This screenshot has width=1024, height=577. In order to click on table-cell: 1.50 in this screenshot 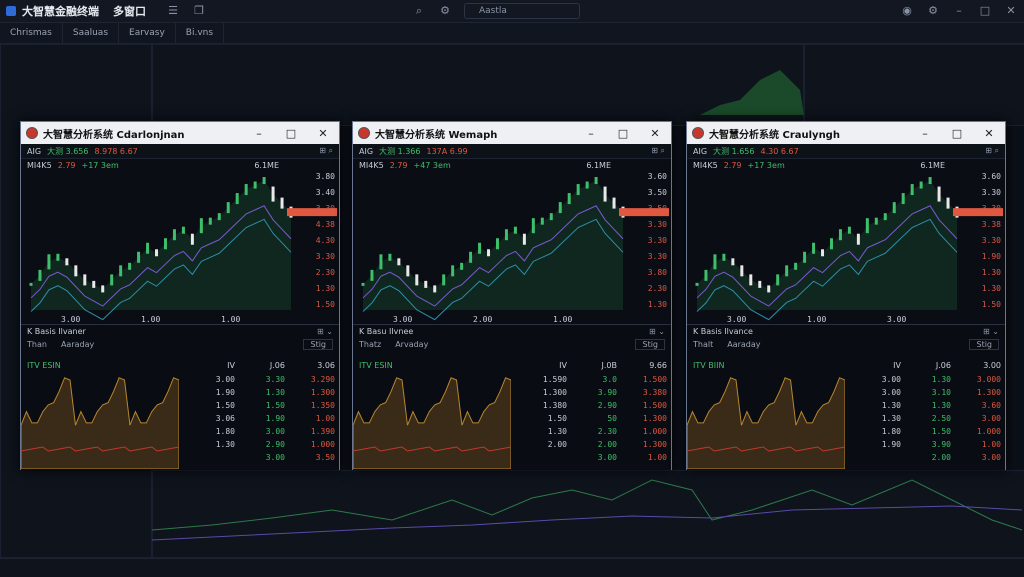, I will do `click(941, 431)`.